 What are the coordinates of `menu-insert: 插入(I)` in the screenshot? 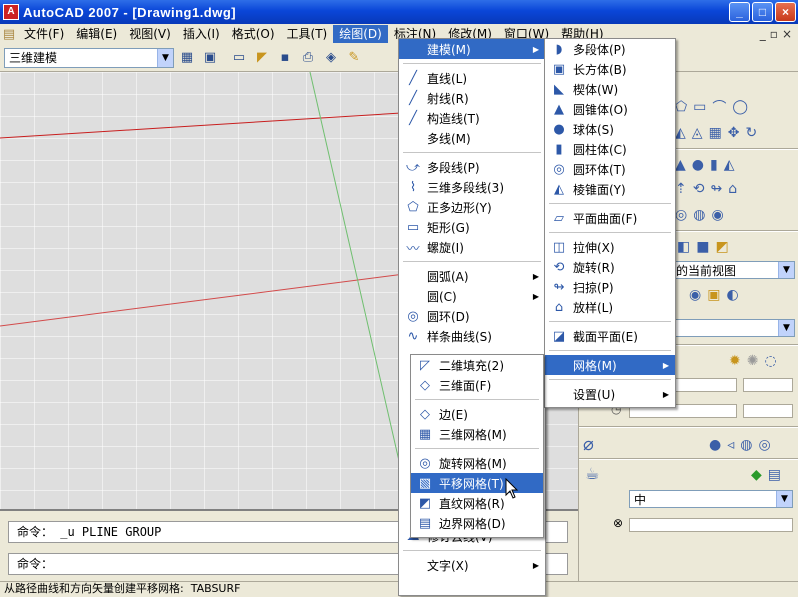 It's located at (201, 34).